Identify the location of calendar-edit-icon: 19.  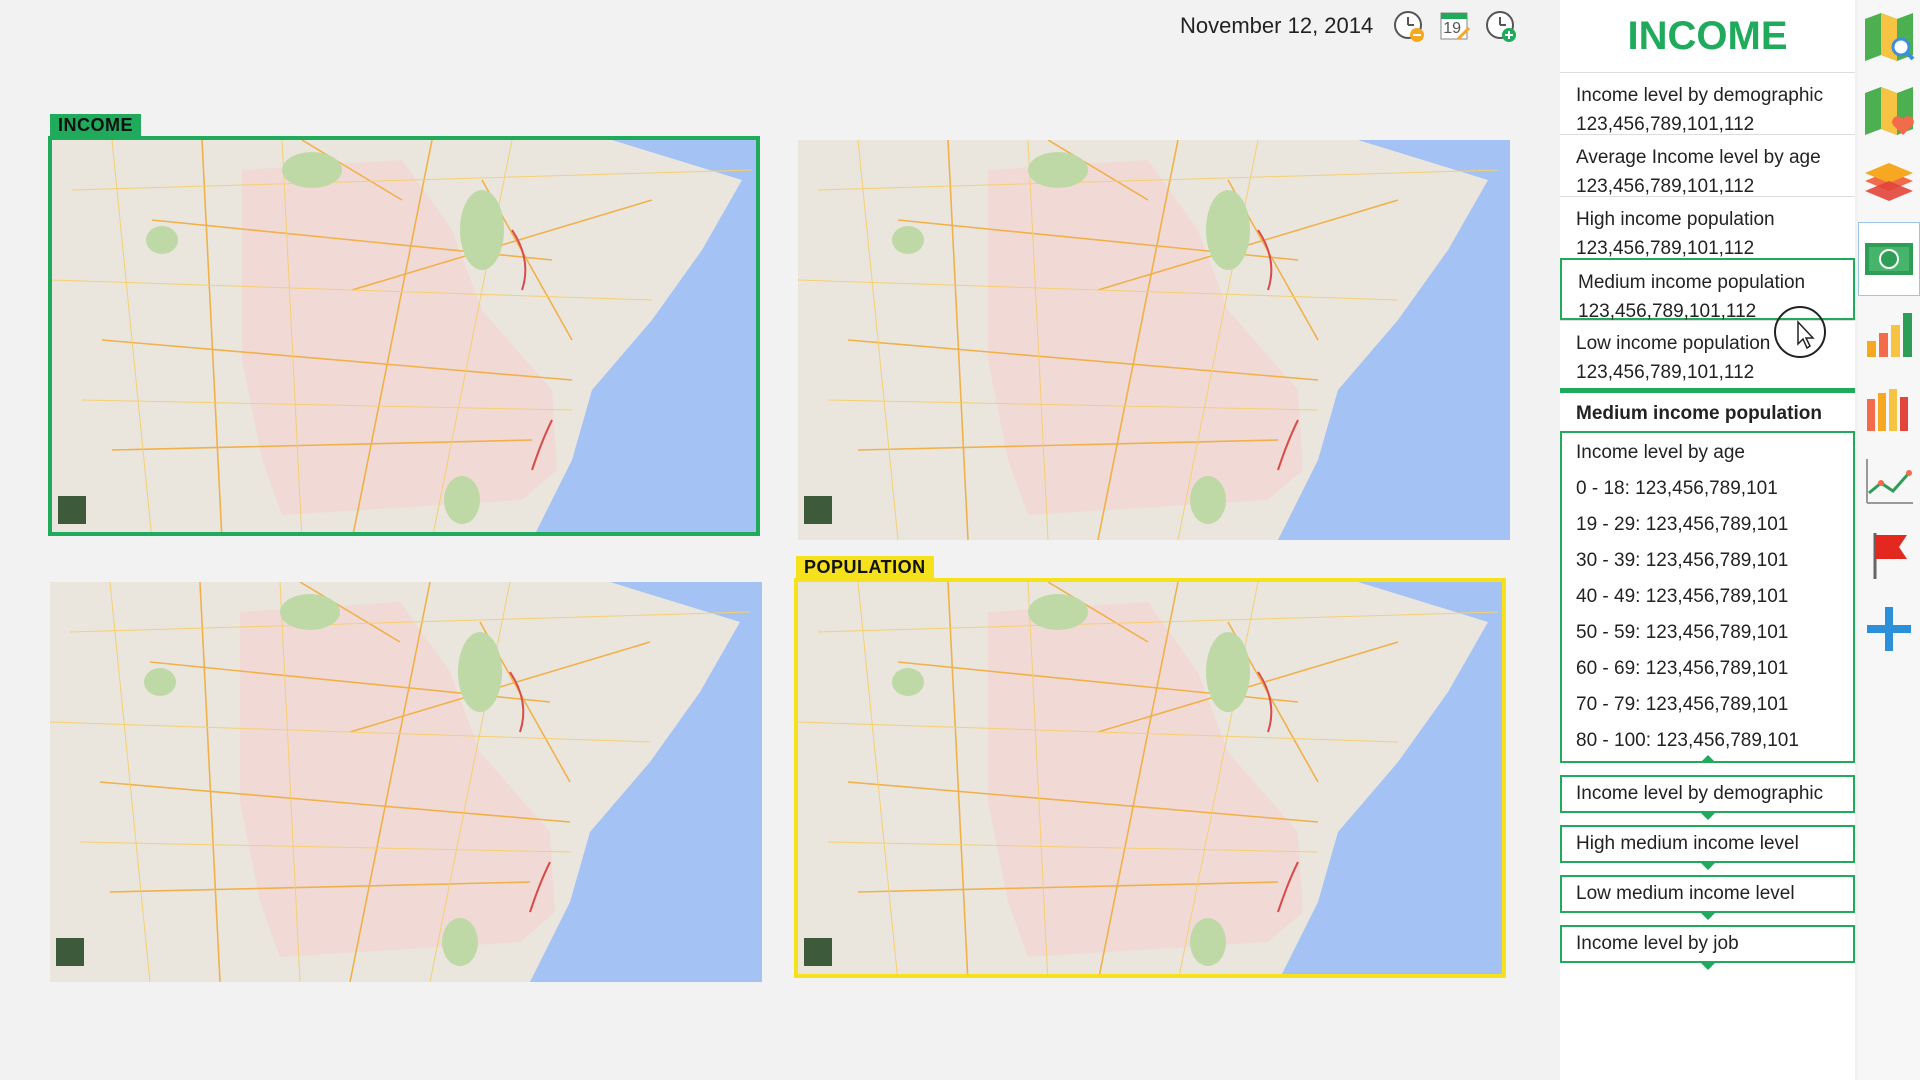
(1455, 26).